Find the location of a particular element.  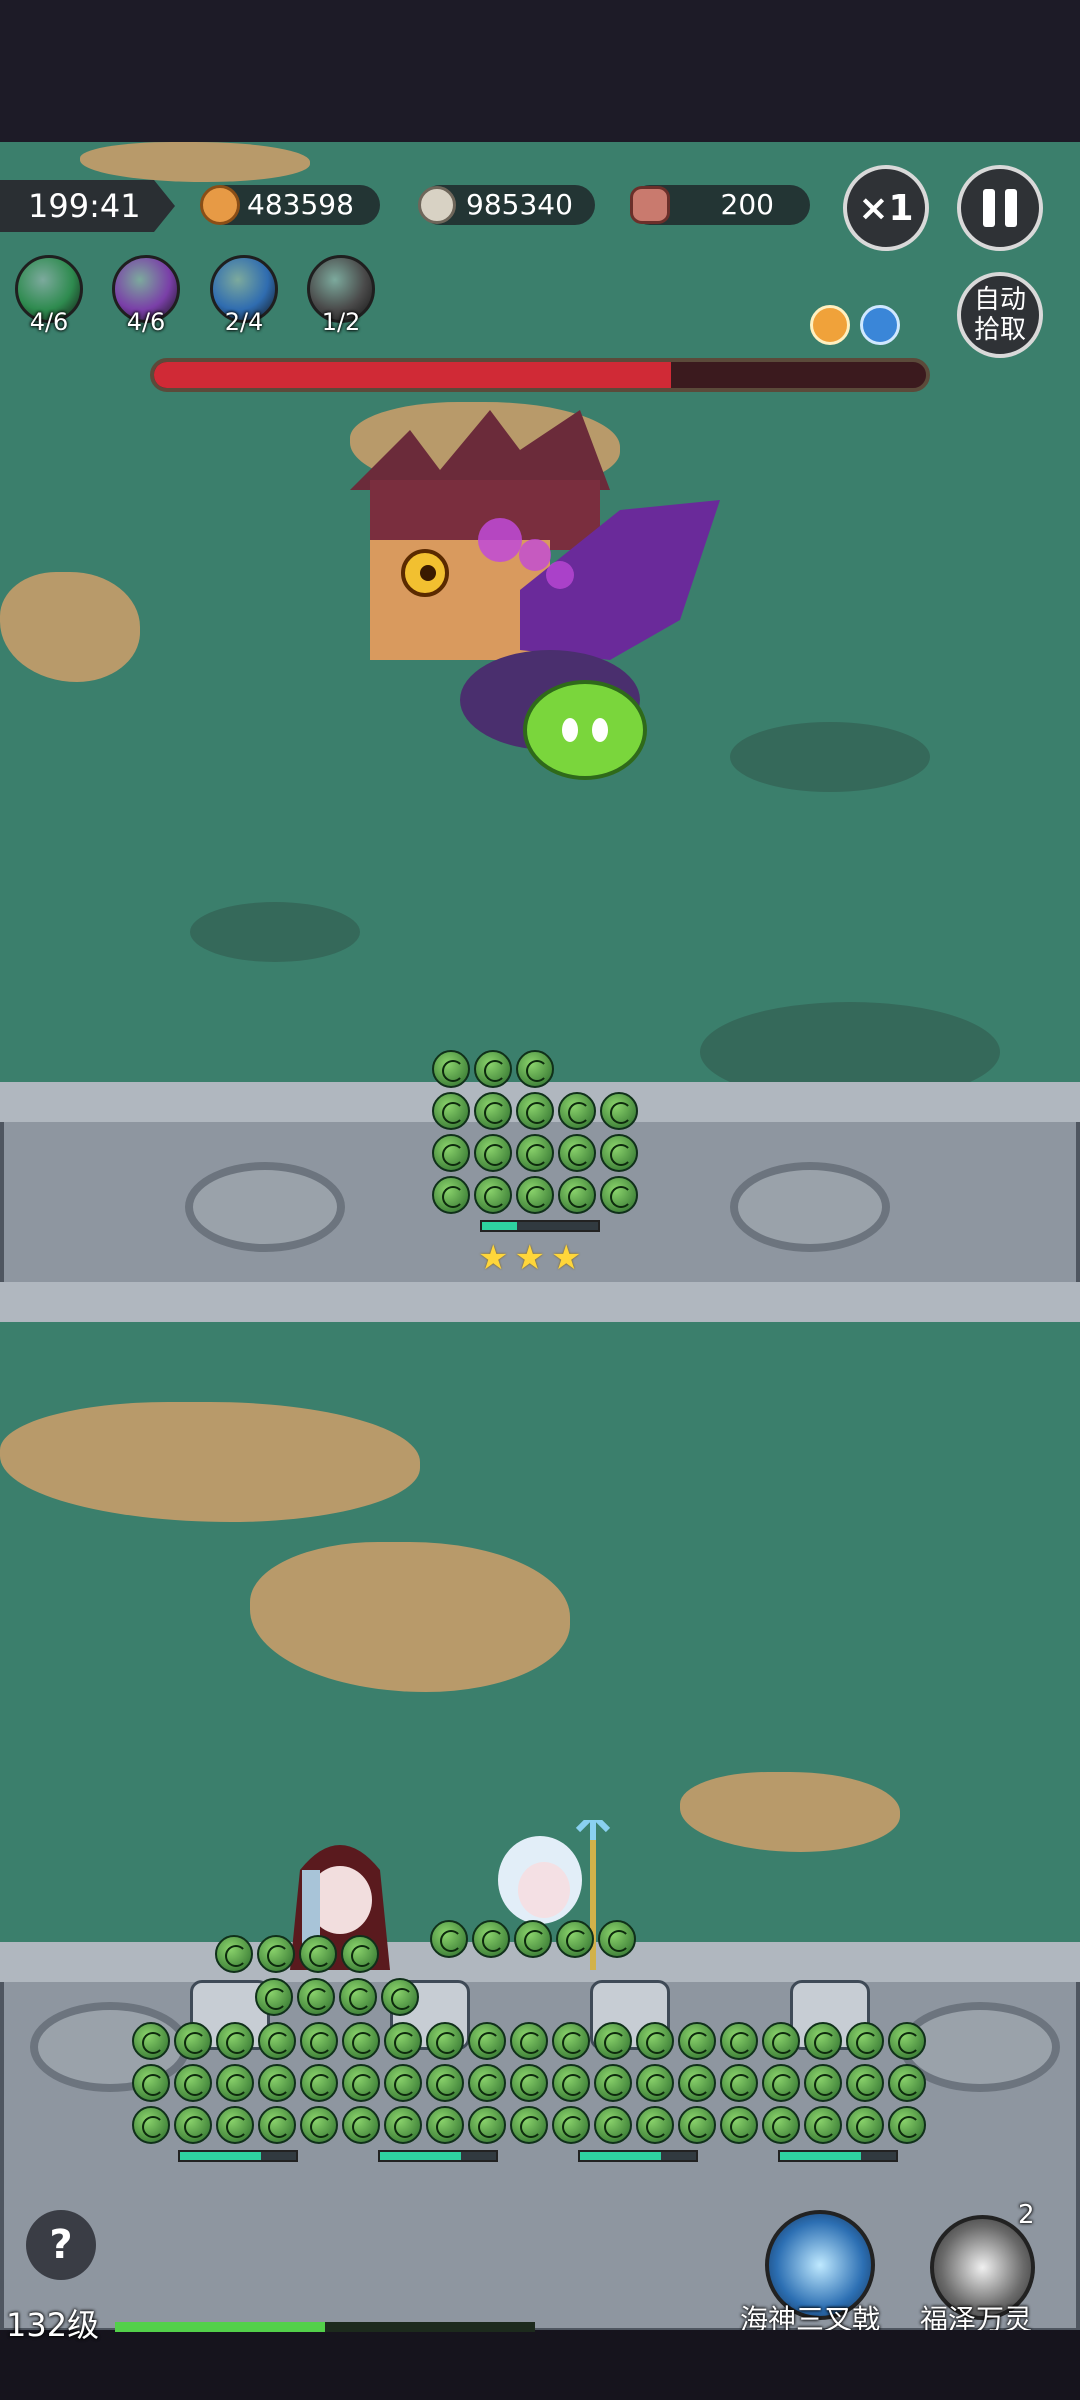

boss-health-fill is located at coordinates (413, 375).